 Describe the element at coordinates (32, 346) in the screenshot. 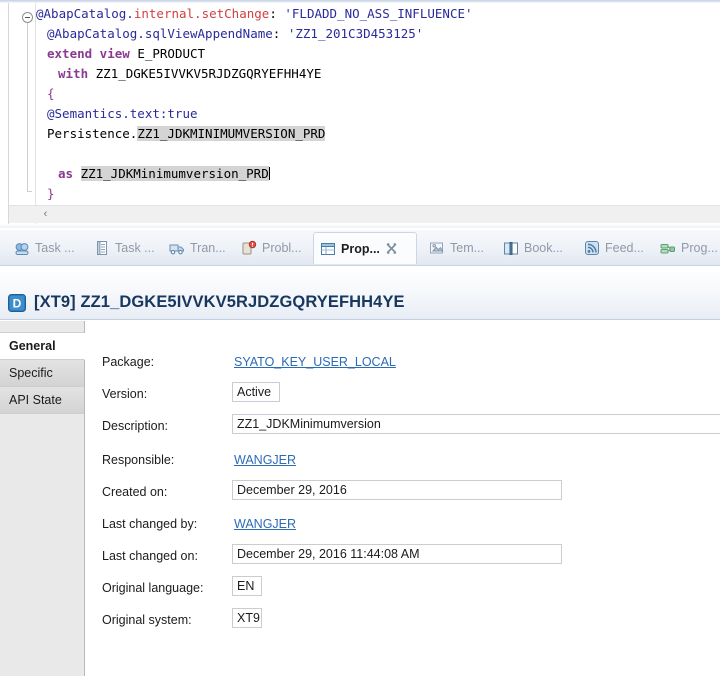

I see `side-tab-label: General` at that location.